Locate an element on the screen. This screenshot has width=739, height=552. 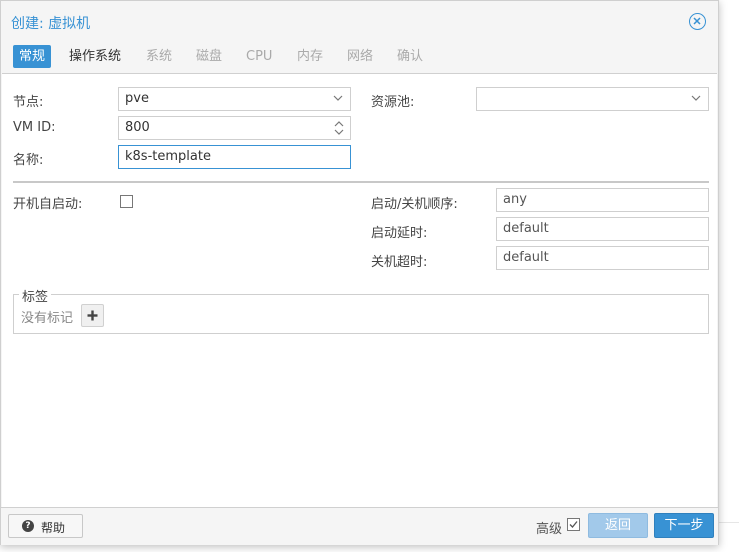
close-icon is located at coordinates (697, 21).